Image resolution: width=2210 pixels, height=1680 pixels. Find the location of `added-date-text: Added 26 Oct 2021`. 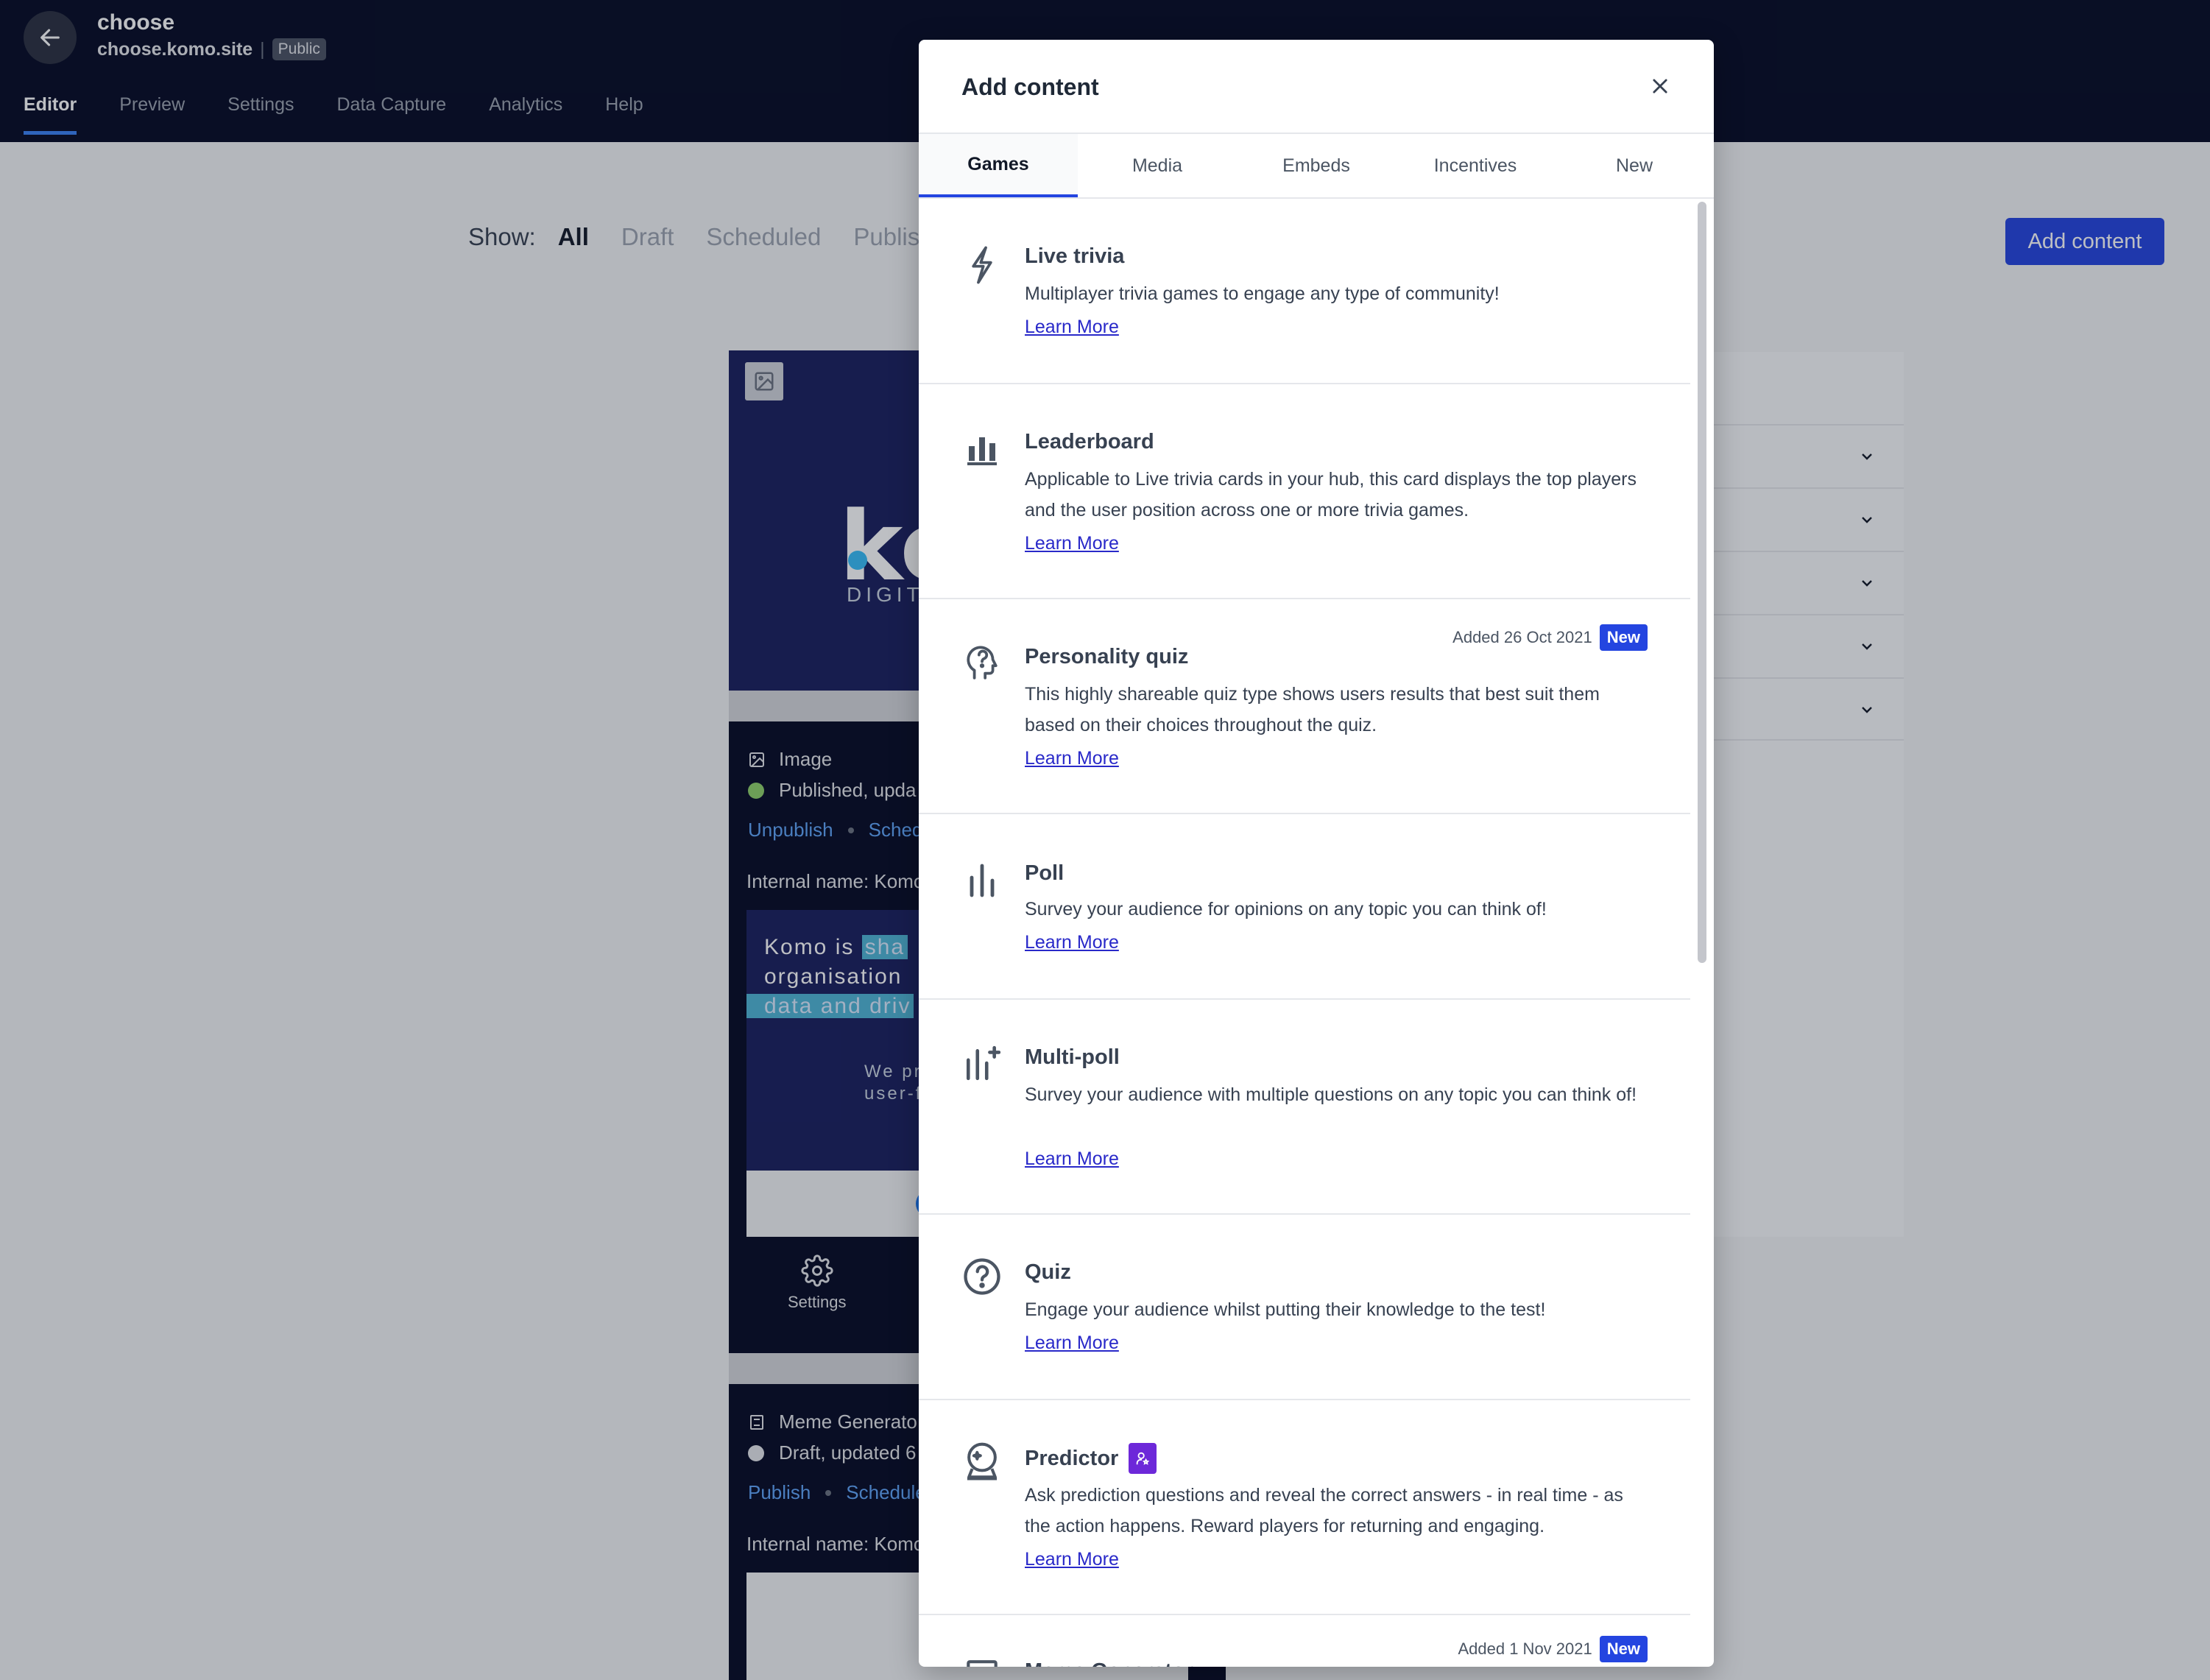

added-date-text: Added 26 Oct 2021 is located at coordinates (1522, 637).